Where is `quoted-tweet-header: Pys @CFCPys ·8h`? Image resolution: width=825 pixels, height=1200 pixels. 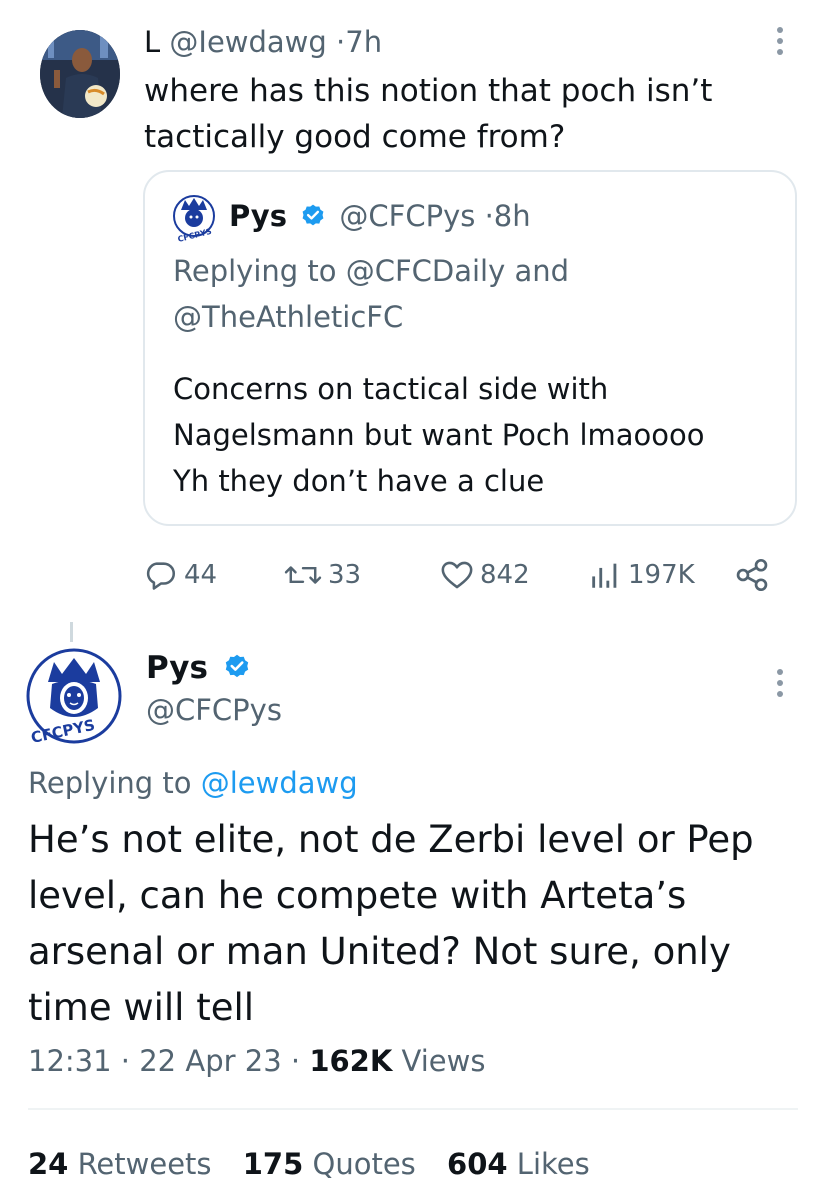
quoted-tweet-header: Pys @CFCPys ·8h is located at coordinates (380, 216).